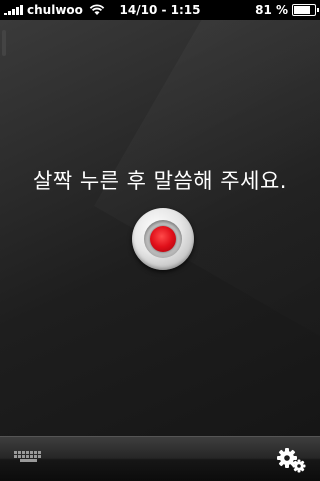 The width and height of the screenshot is (320, 481). I want to click on scroll-indicator, so click(4, 43).